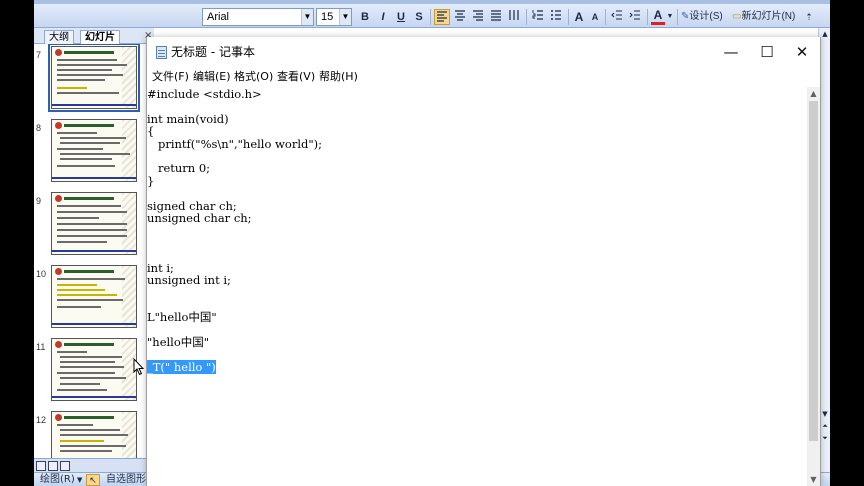  What do you see at coordinates (813, 93) in the screenshot?
I see `scroll-up-icon: ▲` at bounding box center [813, 93].